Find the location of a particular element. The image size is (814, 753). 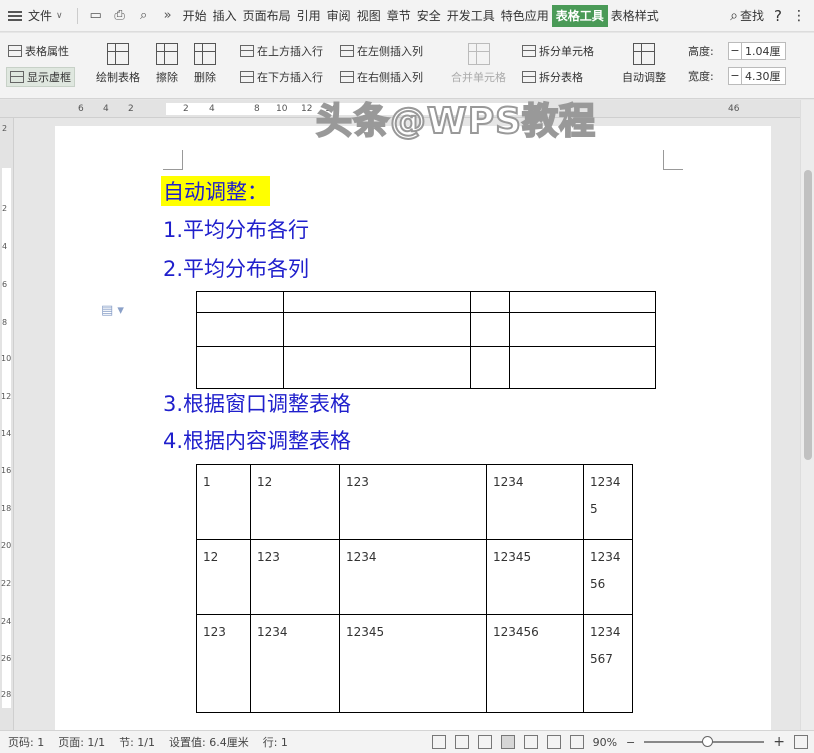

print-preview-icon: ⌕ is located at coordinates (144, 16).